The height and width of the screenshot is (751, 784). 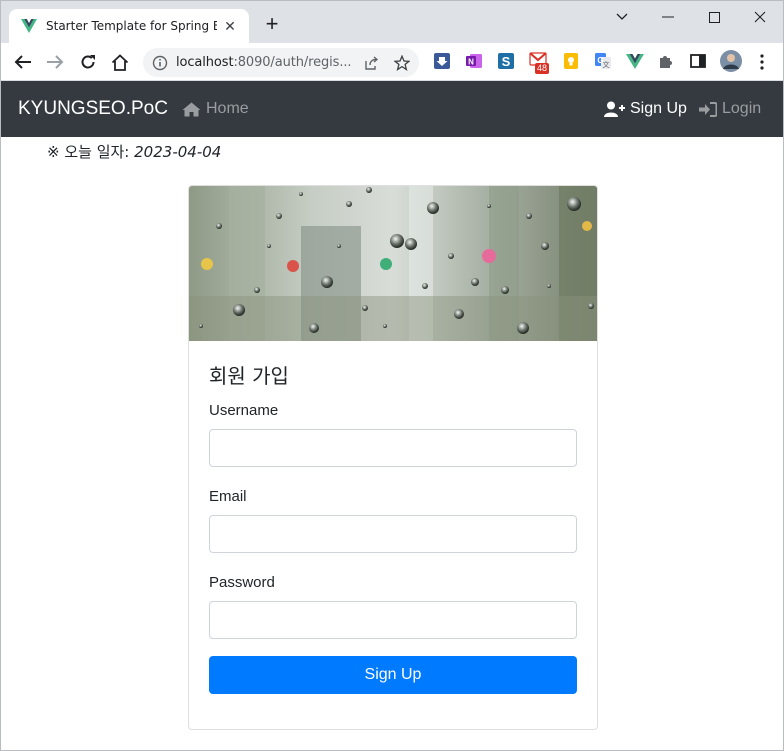 I want to click on sidebar-icon, so click(x=698, y=61).